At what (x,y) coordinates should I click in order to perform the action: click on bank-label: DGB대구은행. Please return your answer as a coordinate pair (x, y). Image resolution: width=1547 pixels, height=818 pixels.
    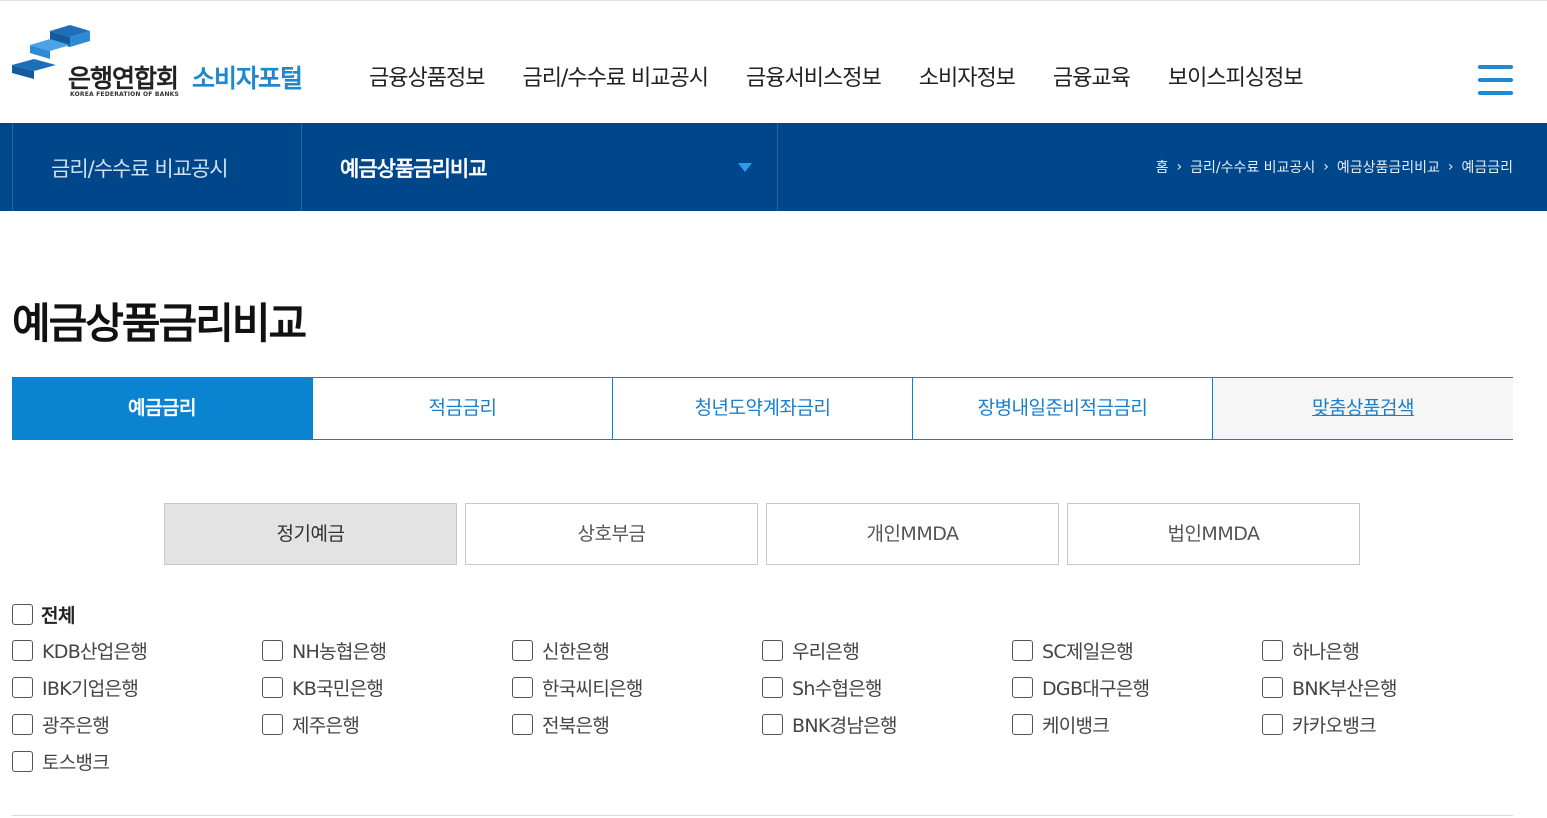
    Looking at the image, I should click on (1096, 688).